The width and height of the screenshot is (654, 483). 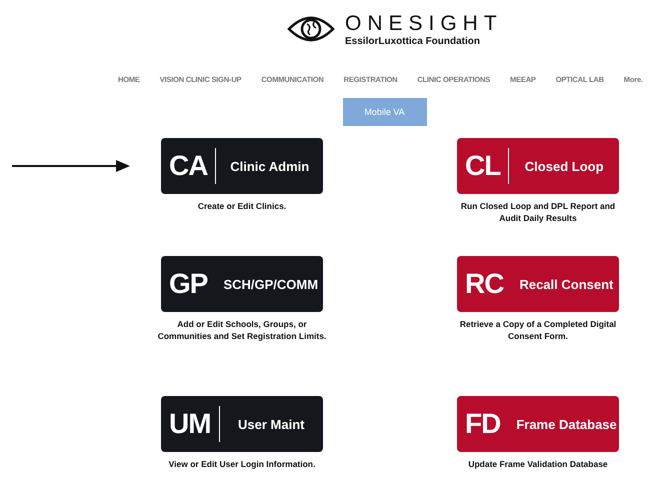 What do you see at coordinates (538, 330) in the screenshot?
I see `tile-description: Retrieve a Copy of a Completed Digital Consent Form.` at bounding box center [538, 330].